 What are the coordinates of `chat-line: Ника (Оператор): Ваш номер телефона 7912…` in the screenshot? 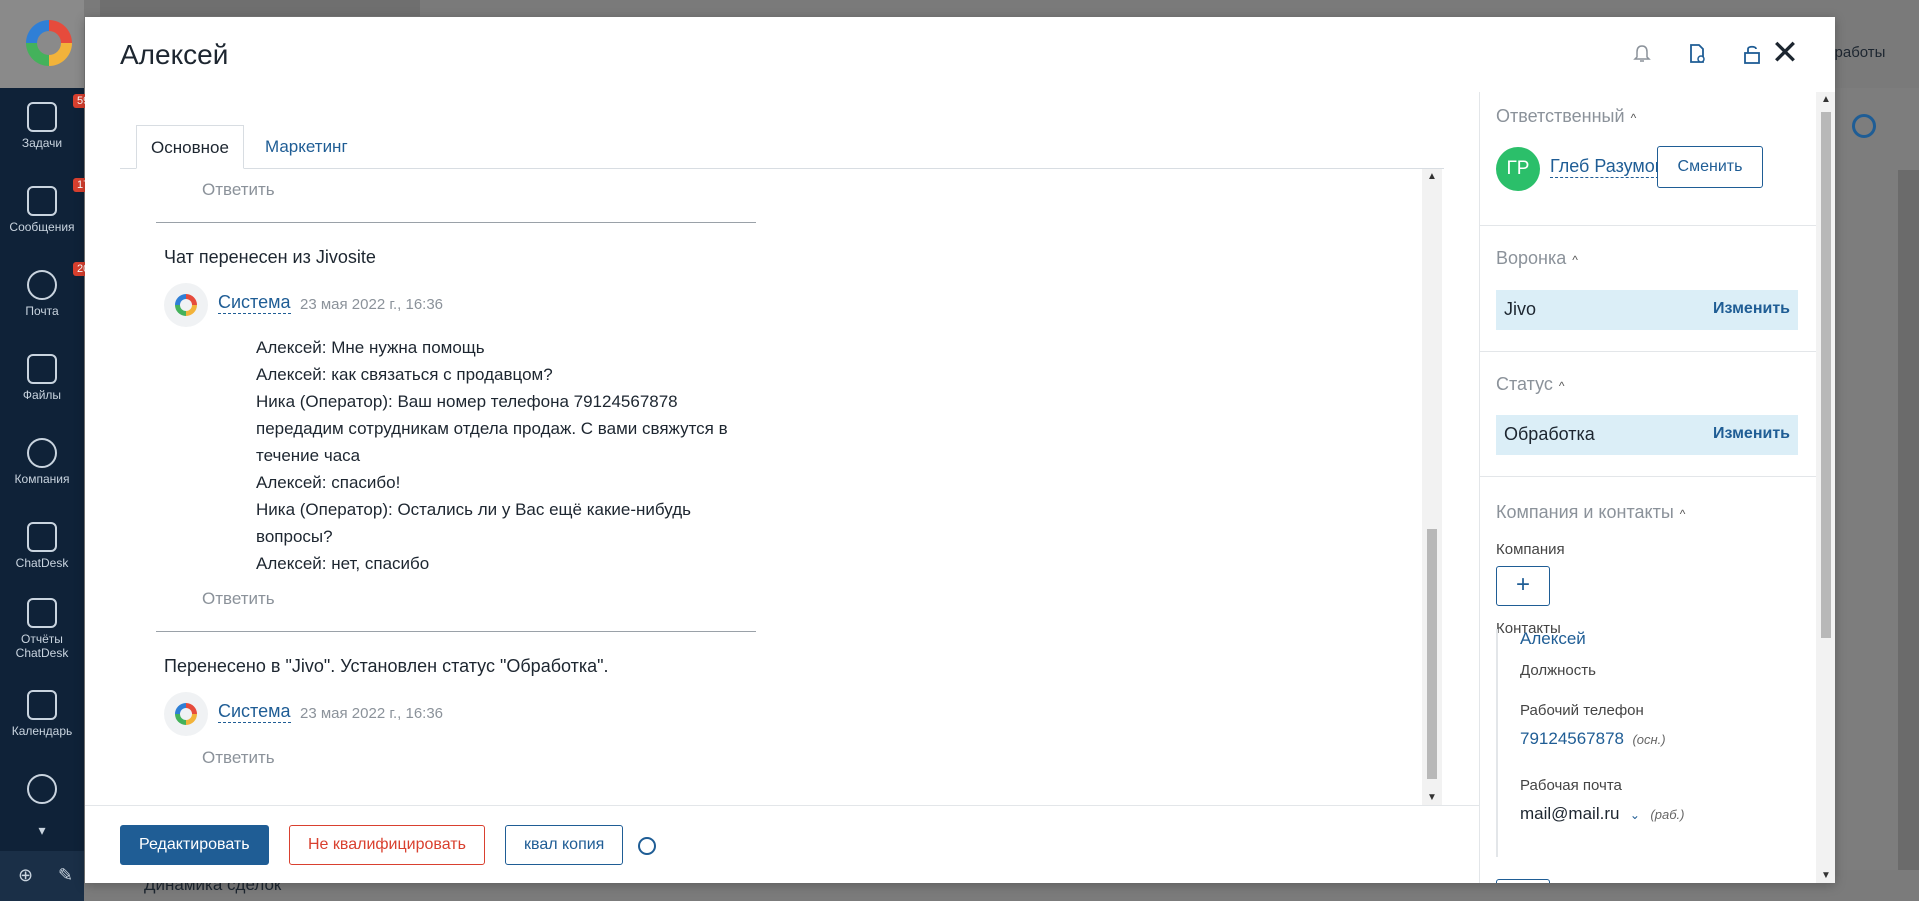 It's located at (506, 428).